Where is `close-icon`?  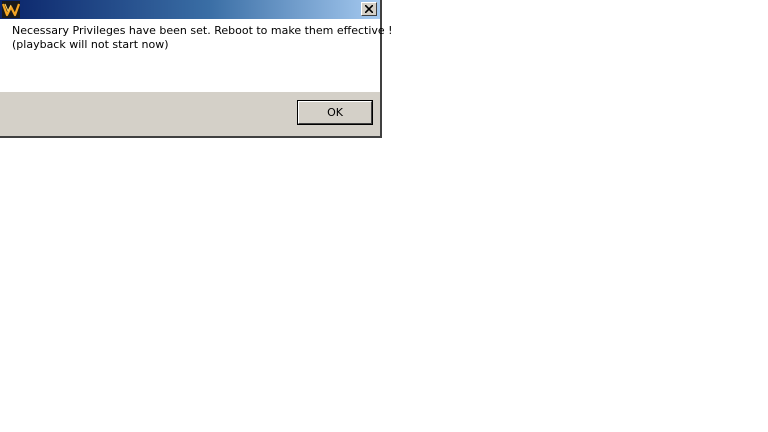
close-icon is located at coordinates (369, 9).